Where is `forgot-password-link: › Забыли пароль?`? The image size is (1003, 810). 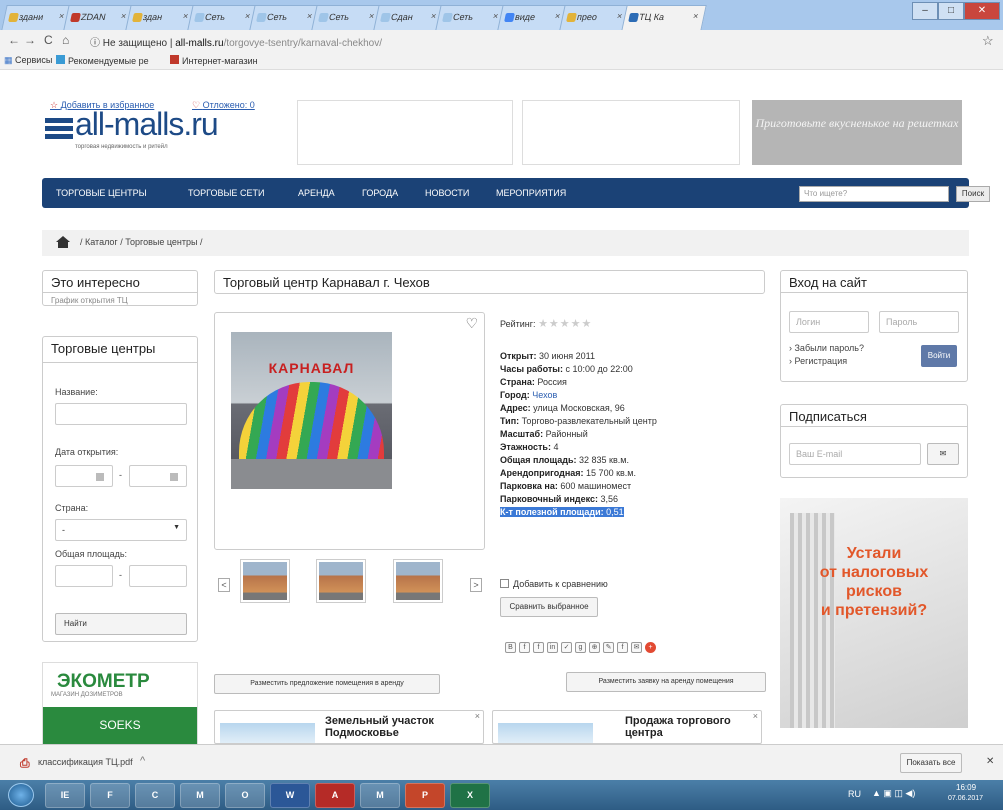
forgot-password-link: › Забыли пароль? is located at coordinates (826, 348).